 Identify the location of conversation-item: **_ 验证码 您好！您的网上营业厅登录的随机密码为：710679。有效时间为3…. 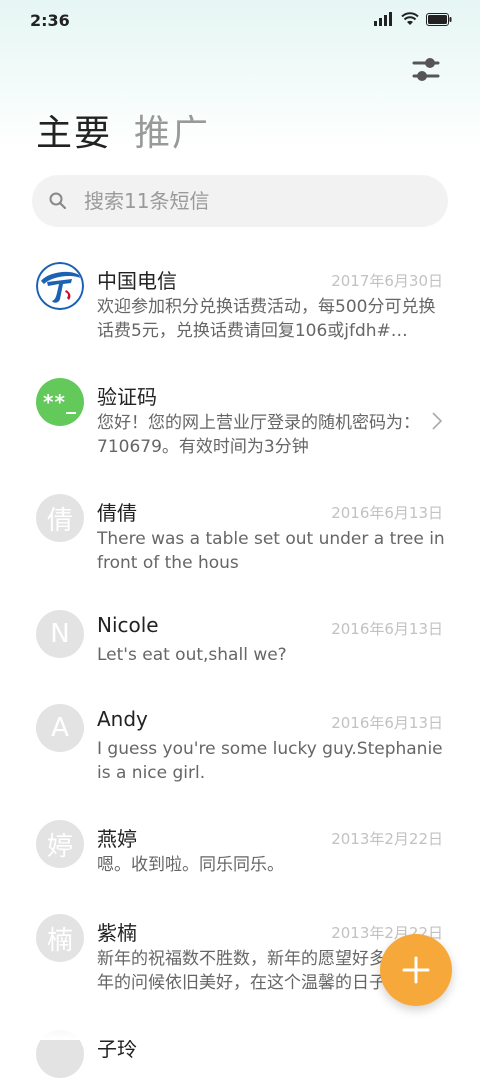
(240, 420).